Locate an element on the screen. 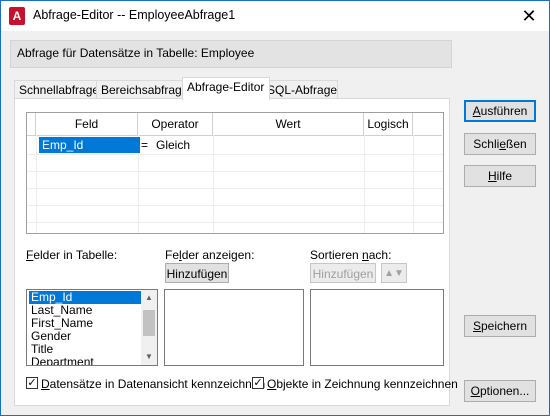  tab-sql-abfrage: SQL-Abfrage is located at coordinates (300, 90).